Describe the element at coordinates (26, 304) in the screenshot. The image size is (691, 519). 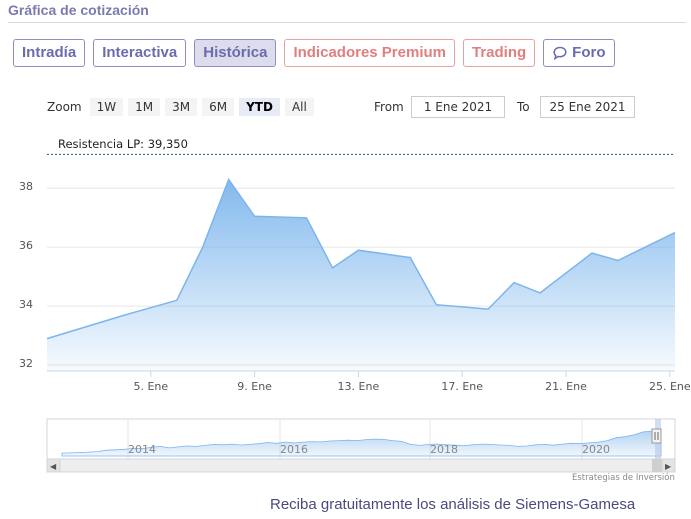
I see `y-tick-label: 34` at that location.